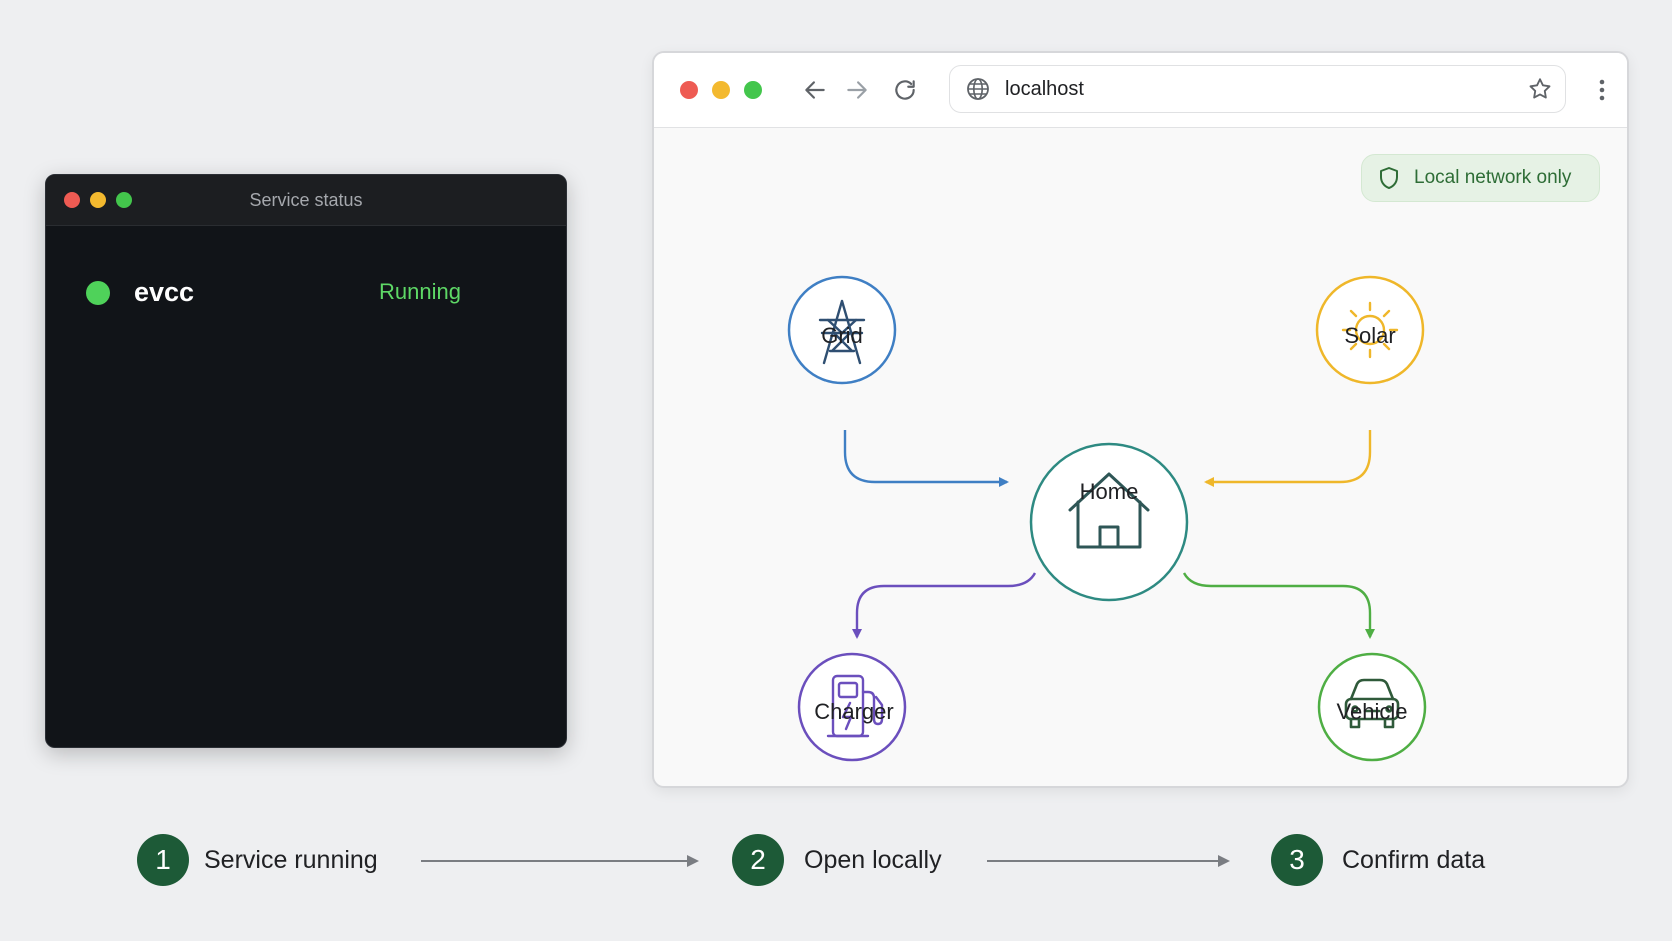 The height and width of the screenshot is (941, 1672). I want to click on reload-icon, so click(905, 90).